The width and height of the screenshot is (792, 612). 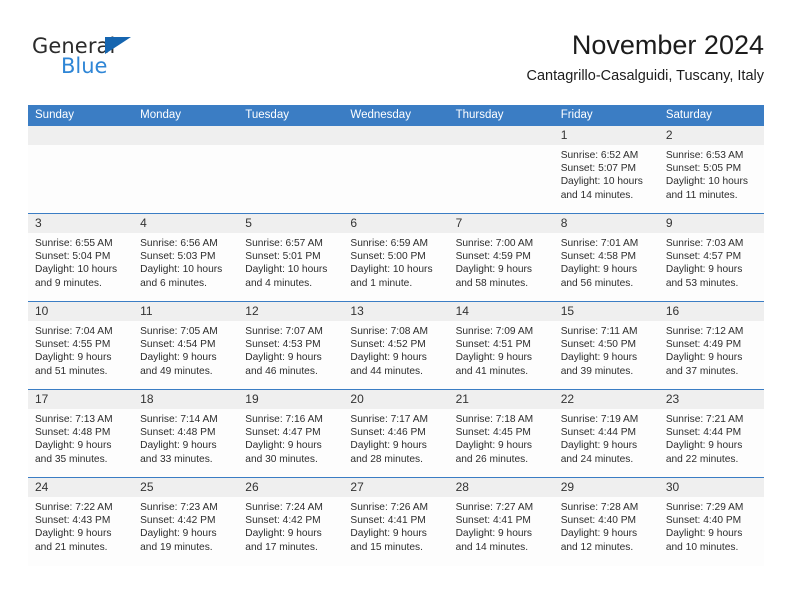 What do you see at coordinates (606, 135) in the screenshot?
I see `day-number-band: 1` at bounding box center [606, 135].